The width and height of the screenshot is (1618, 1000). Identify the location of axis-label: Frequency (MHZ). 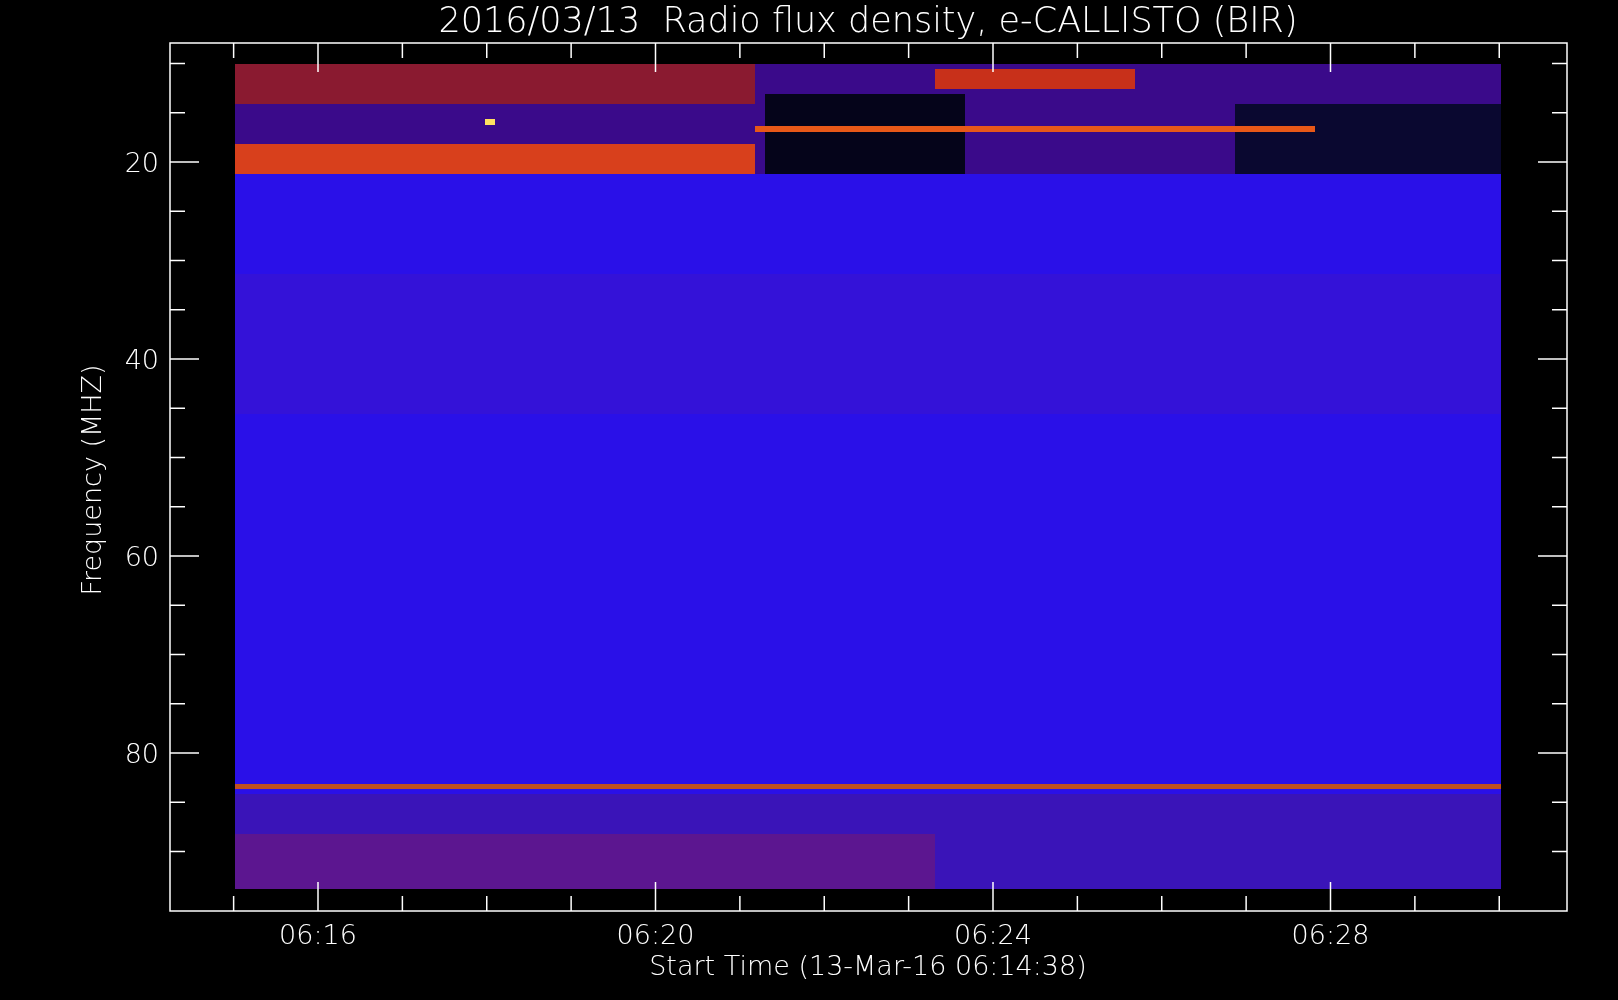
(91, 480).